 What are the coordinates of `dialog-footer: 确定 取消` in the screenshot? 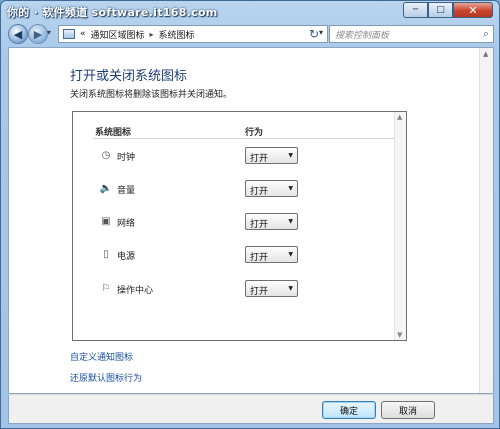 It's located at (251, 409).